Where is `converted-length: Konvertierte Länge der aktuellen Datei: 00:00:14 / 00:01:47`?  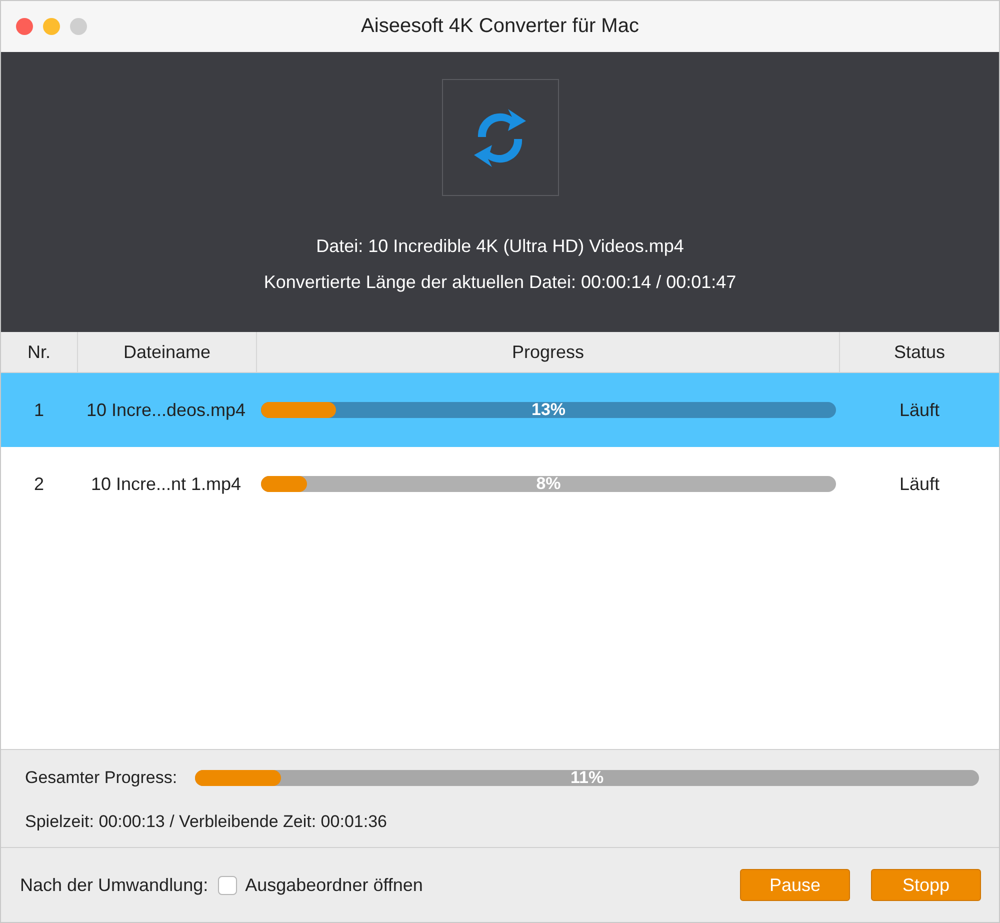 converted-length: Konvertierte Länge der aktuellen Datei: 00:00:14 / 00:01:47 is located at coordinates (500, 282).